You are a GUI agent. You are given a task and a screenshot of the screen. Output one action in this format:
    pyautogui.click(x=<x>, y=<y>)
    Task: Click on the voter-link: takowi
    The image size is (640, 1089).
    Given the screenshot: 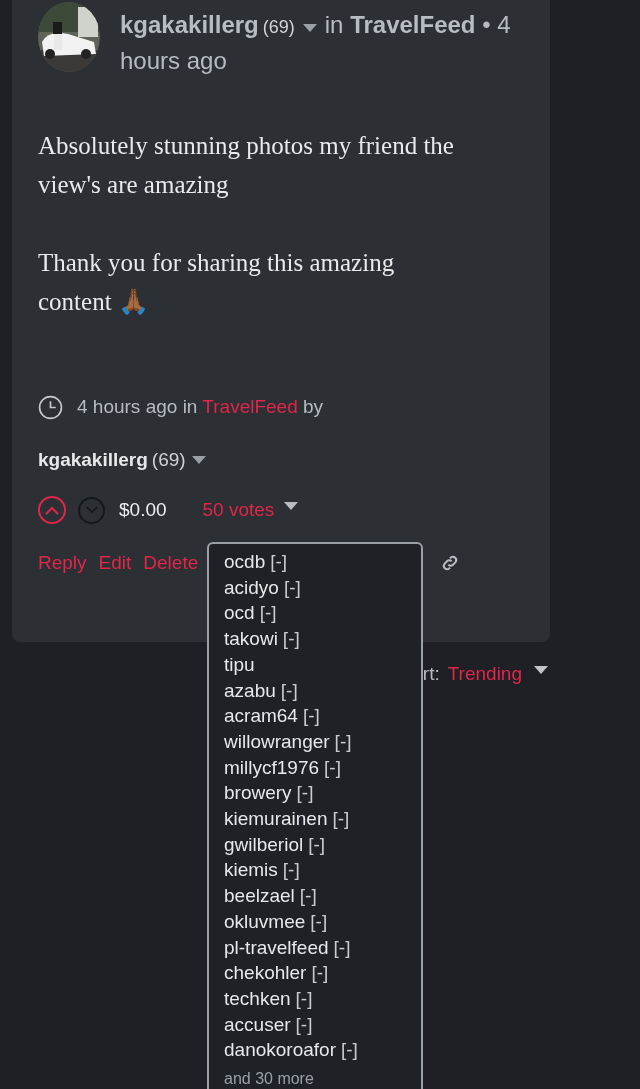 What is the action you would take?
    pyautogui.click(x=251, y=639)
    